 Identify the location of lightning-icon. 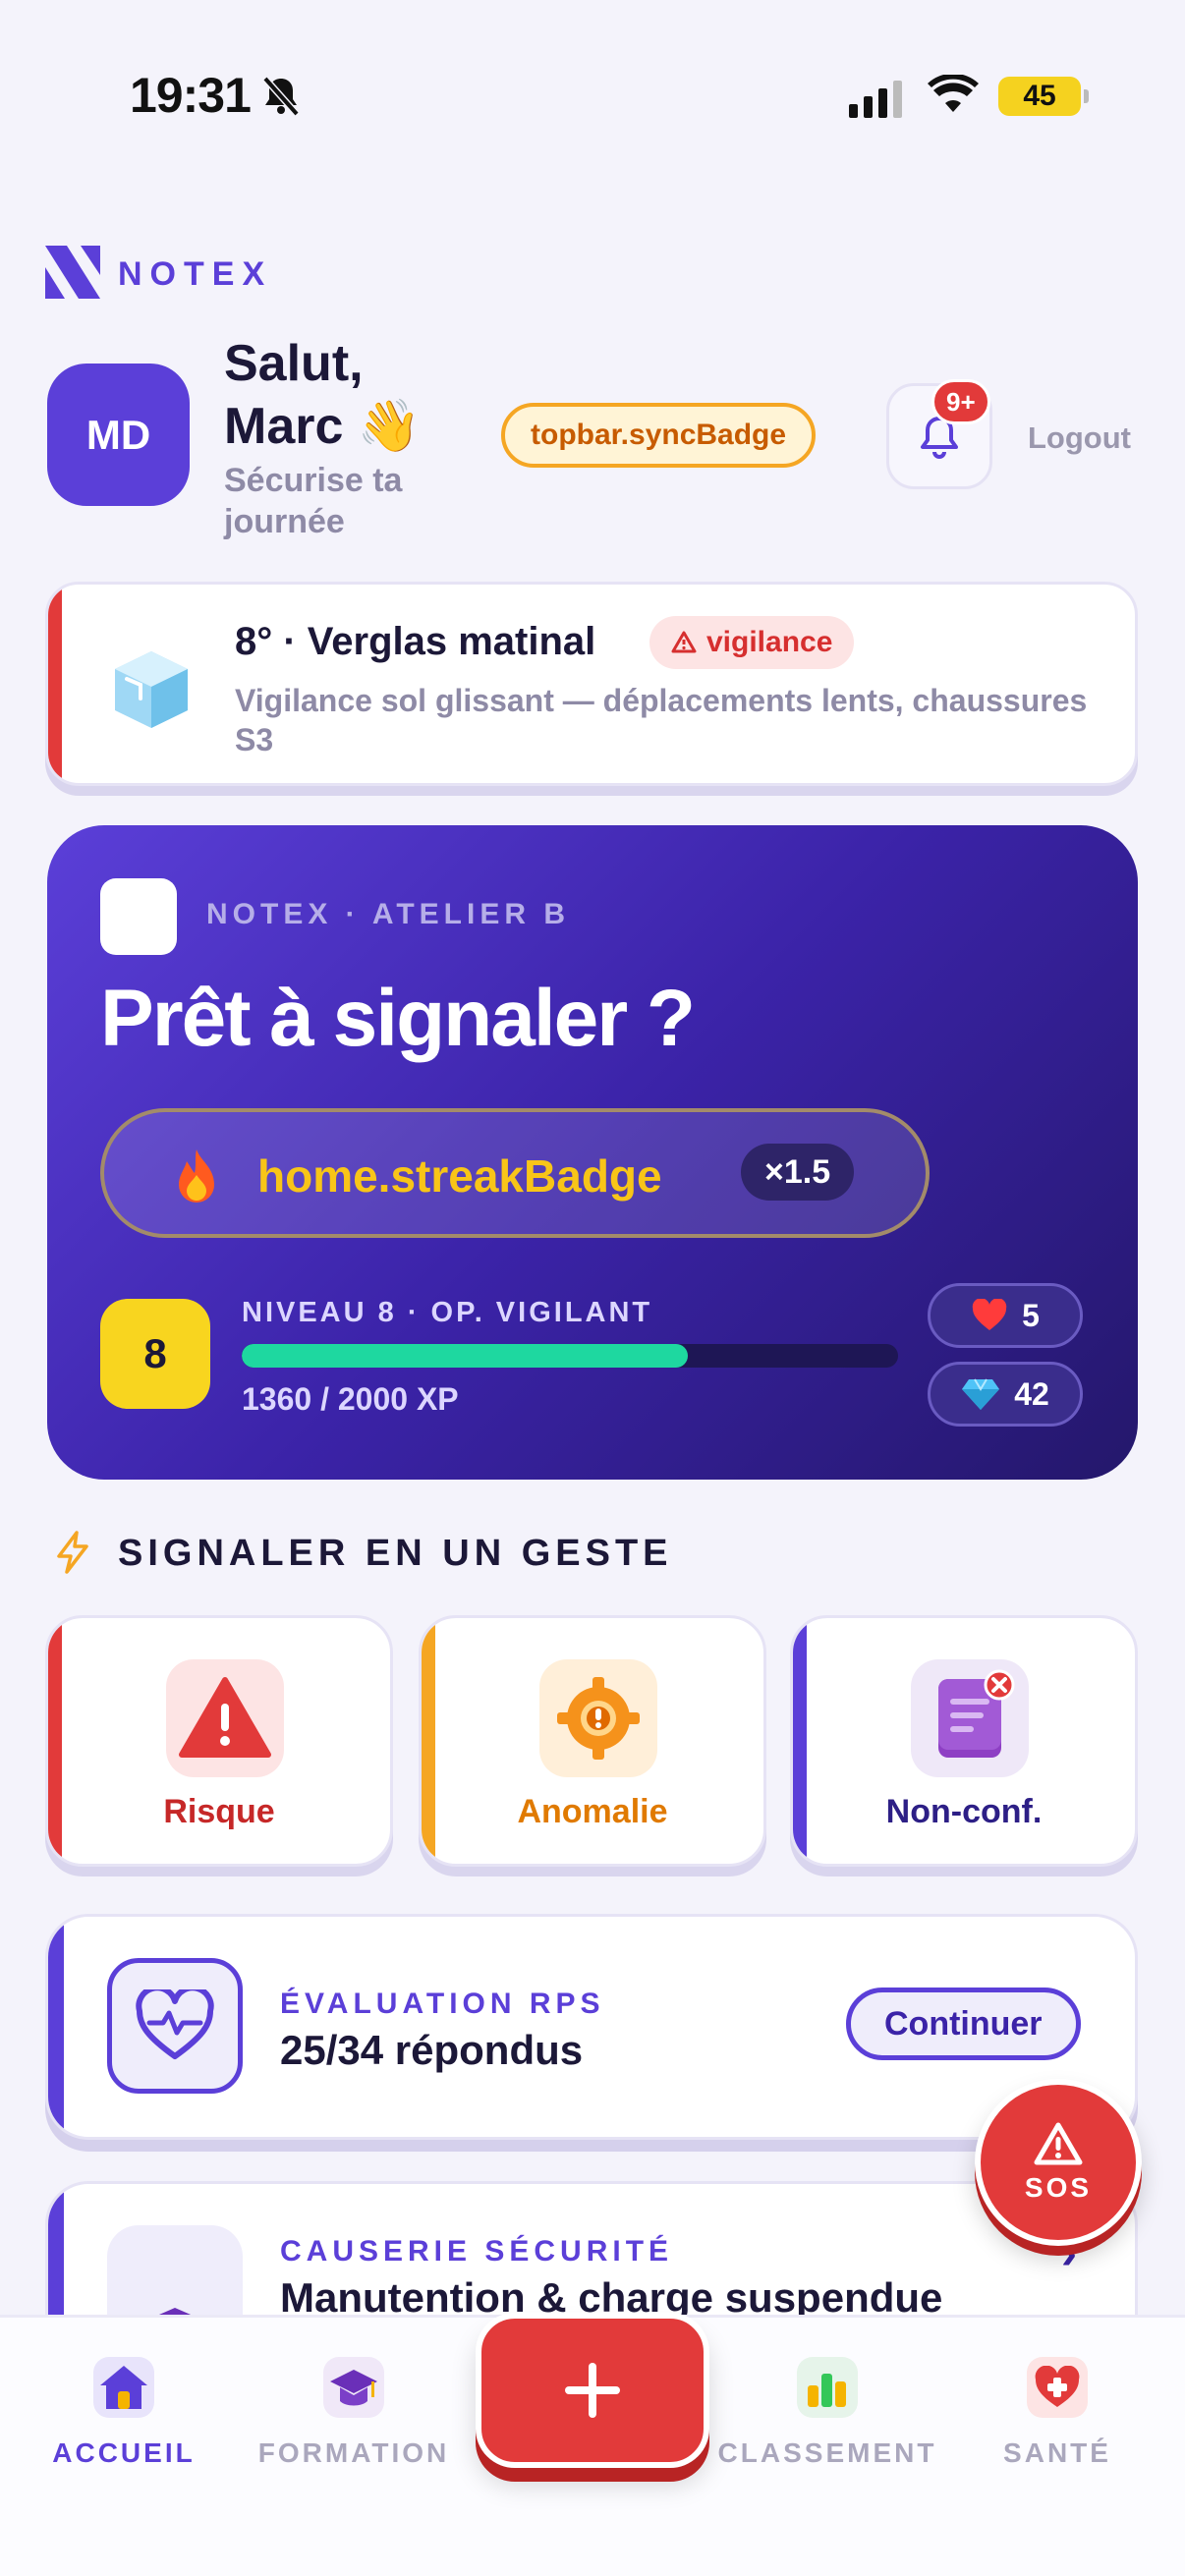
(73, 1555).